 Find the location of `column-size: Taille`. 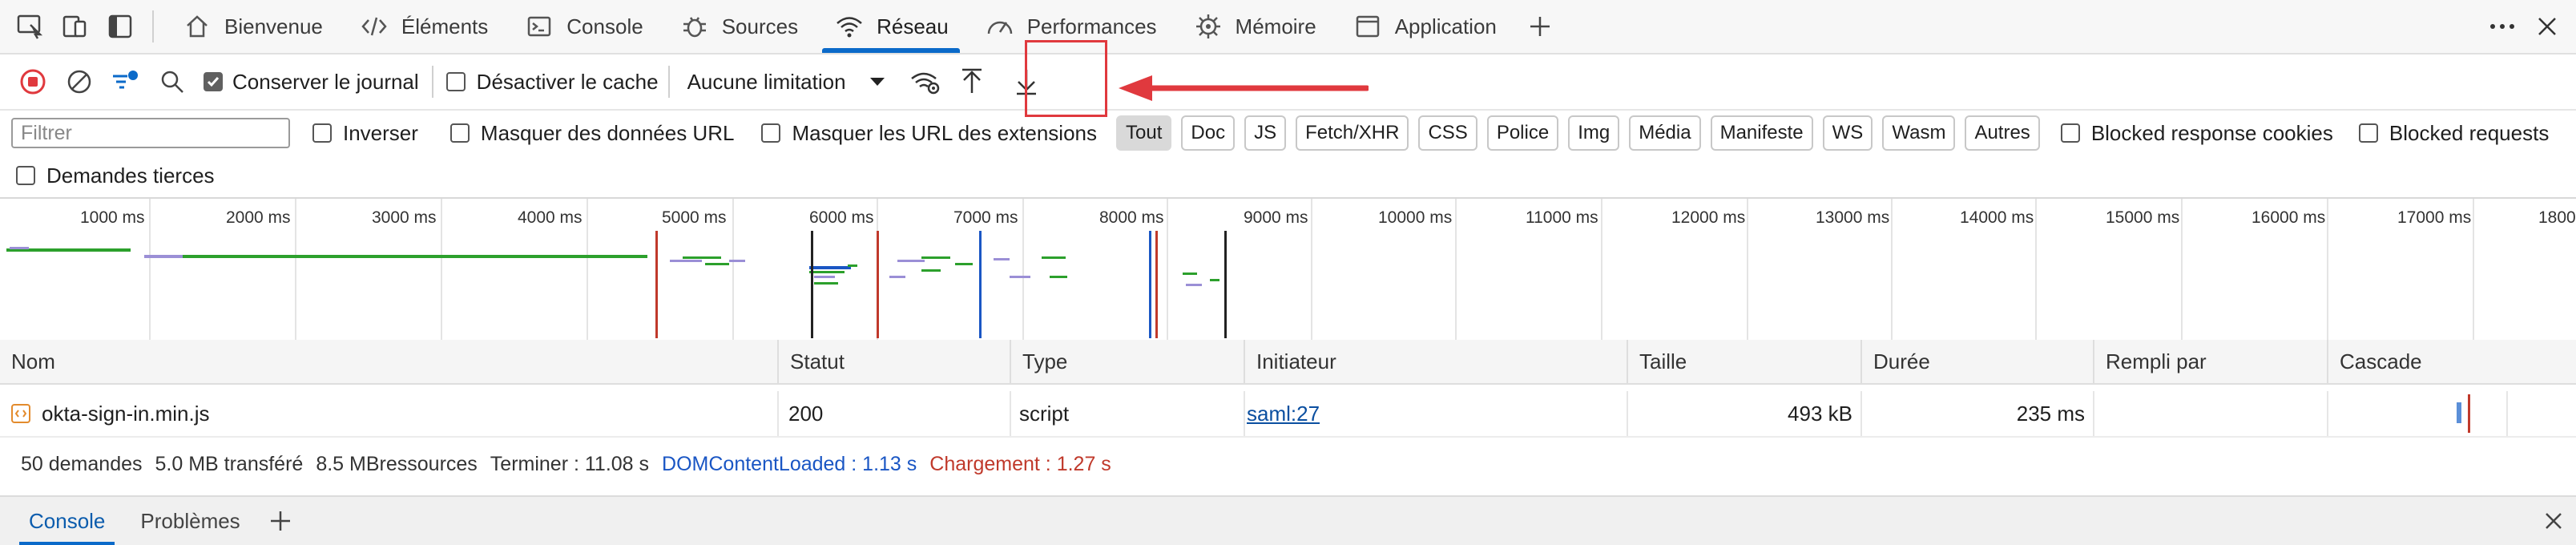

column-size: Taille is located at coordinates (1743, 362).